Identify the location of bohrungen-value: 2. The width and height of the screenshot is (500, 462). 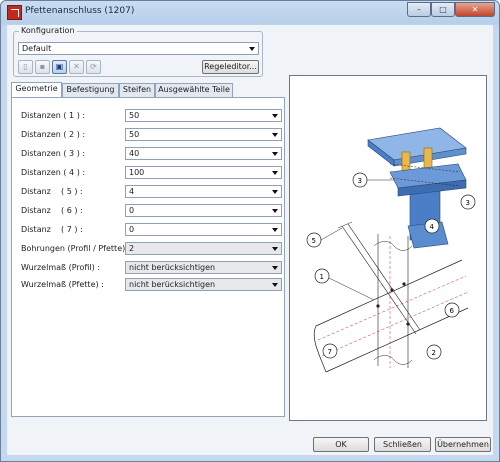
(132, 248).